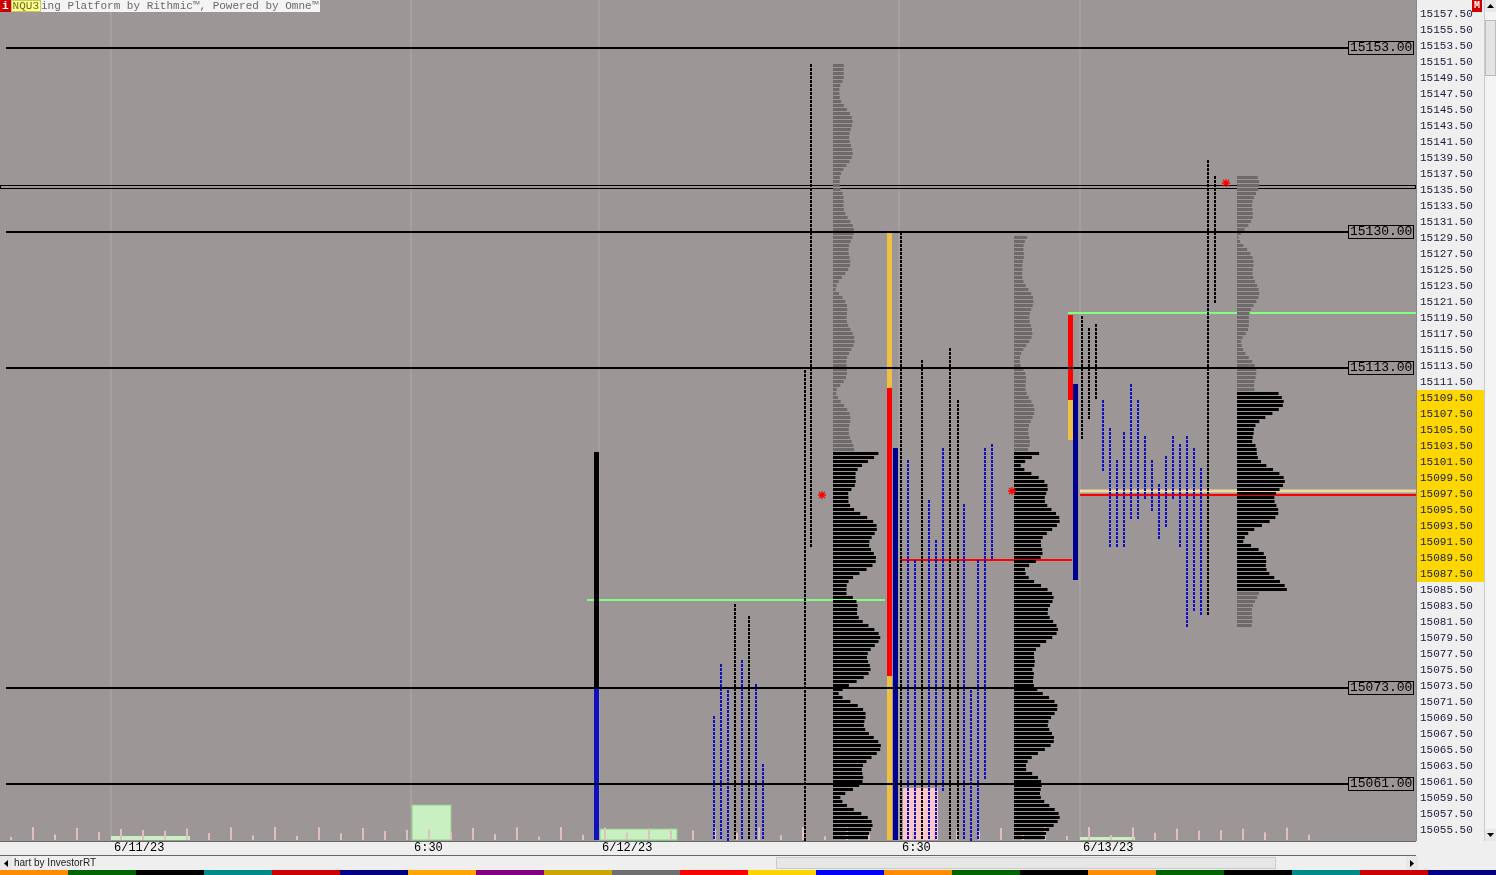  Describe the element at coordinates (181, 6) in the screenshot. I see `window-title: ing Platform by Rithmic™, Powered by Omne™` at that location.